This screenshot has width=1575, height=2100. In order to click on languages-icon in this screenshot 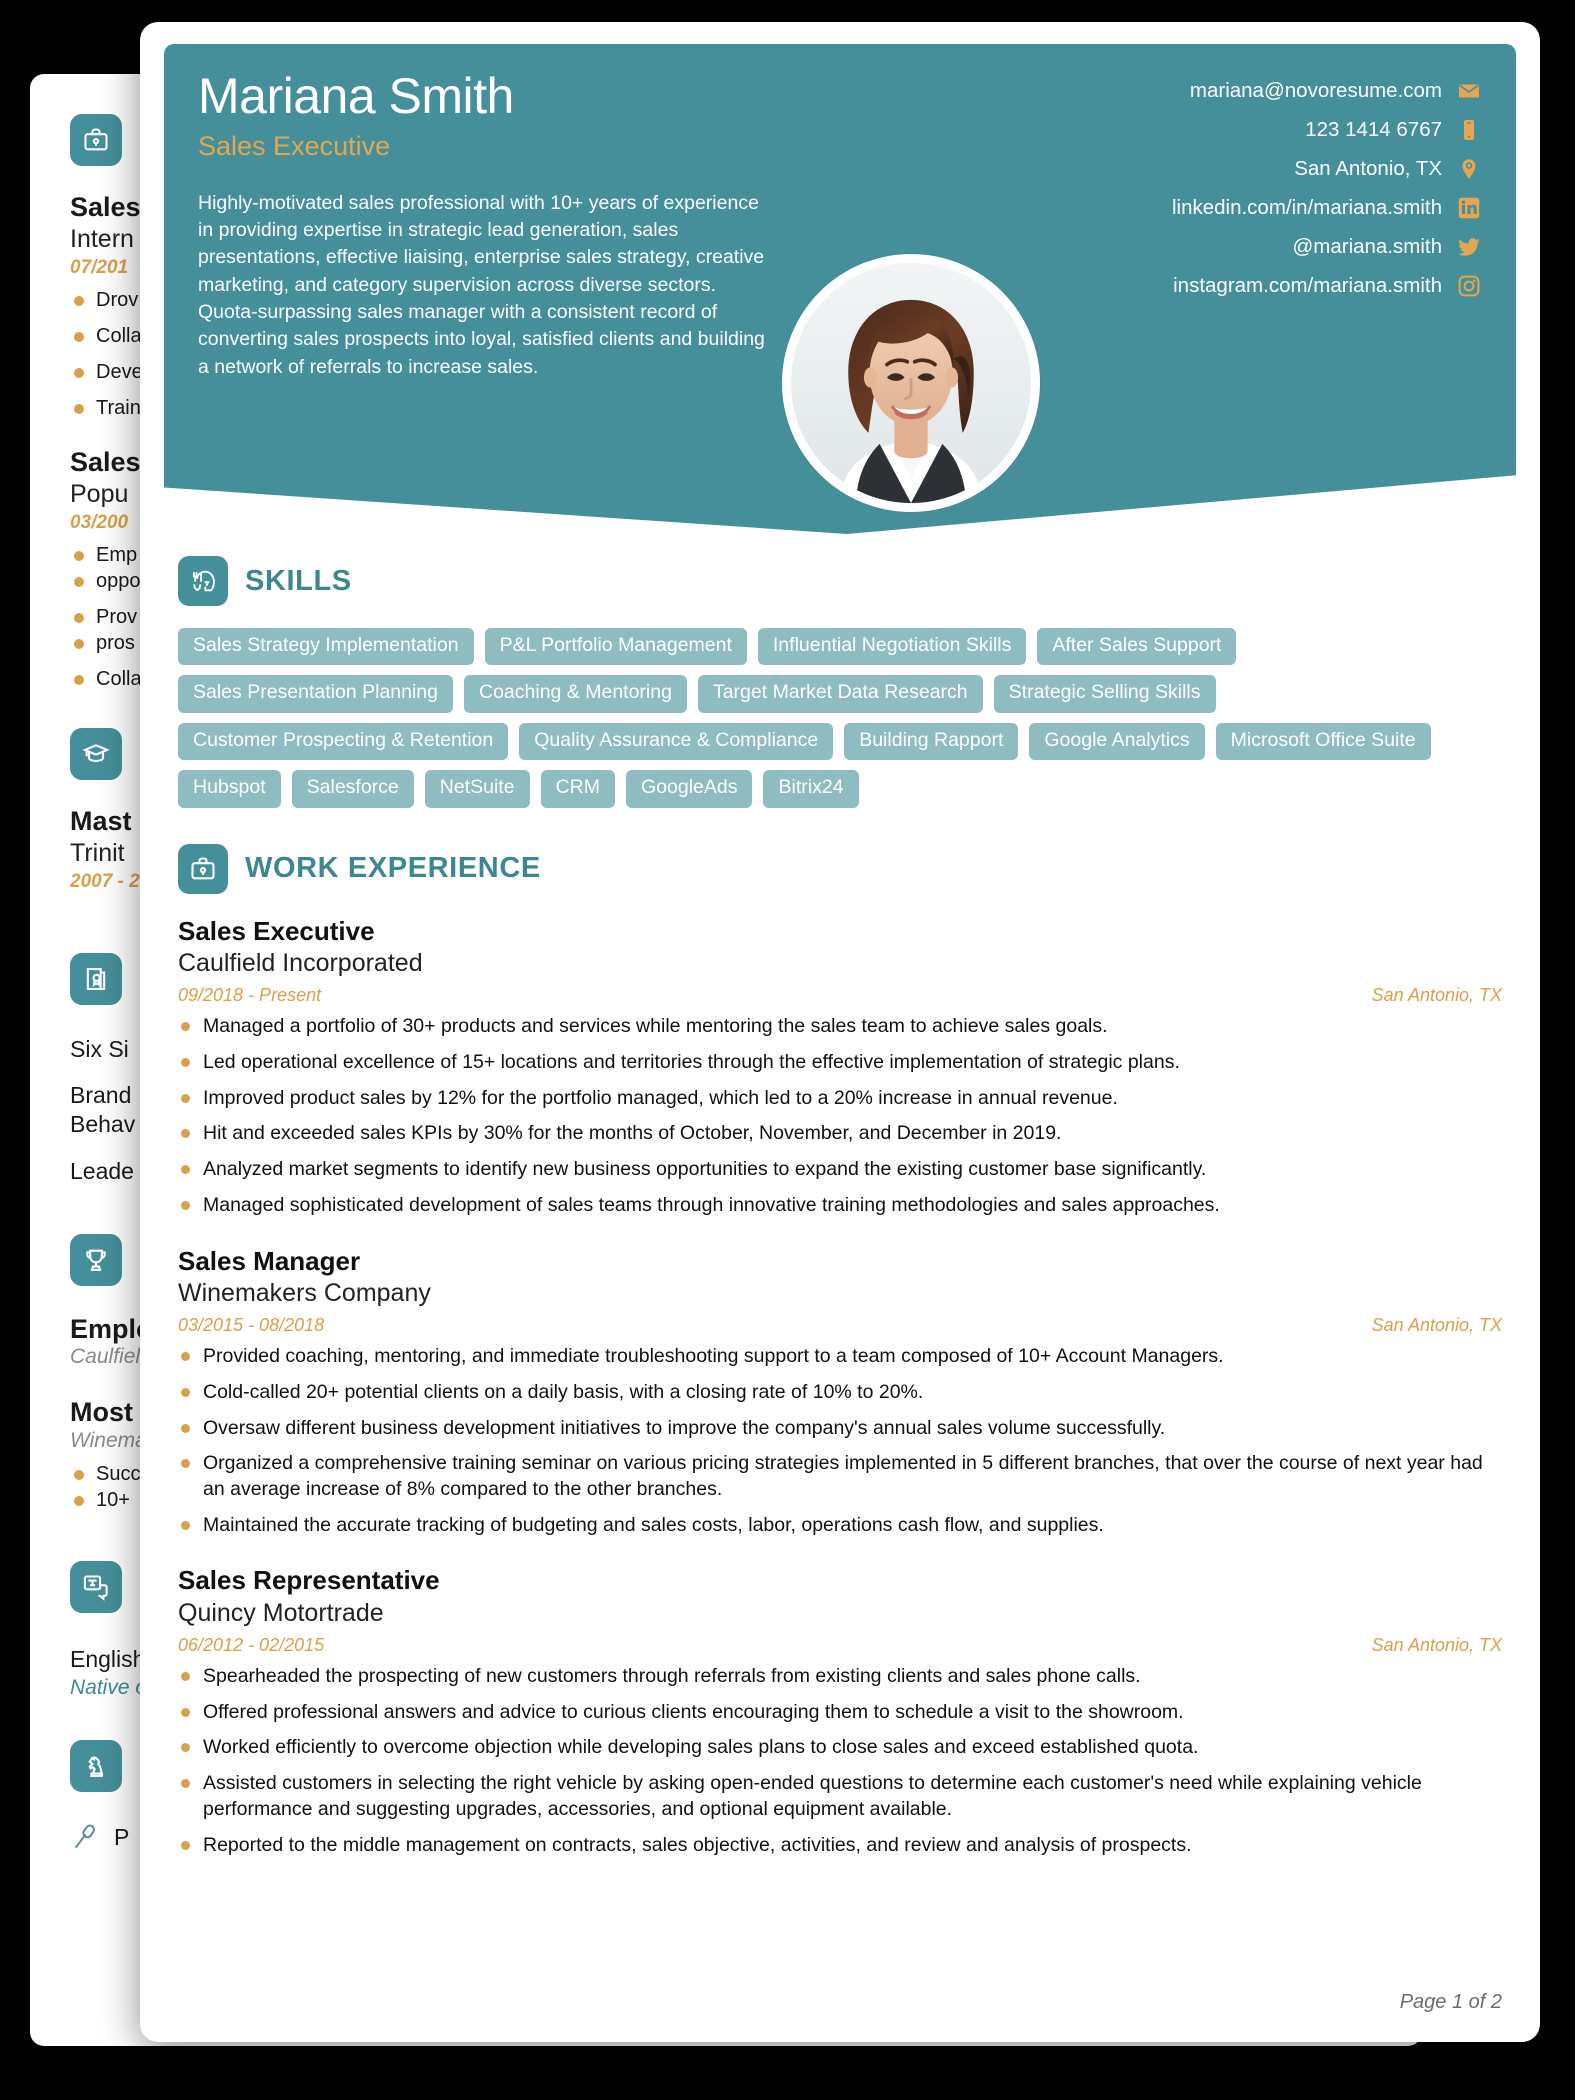, I will do `click(96, 1587)`.